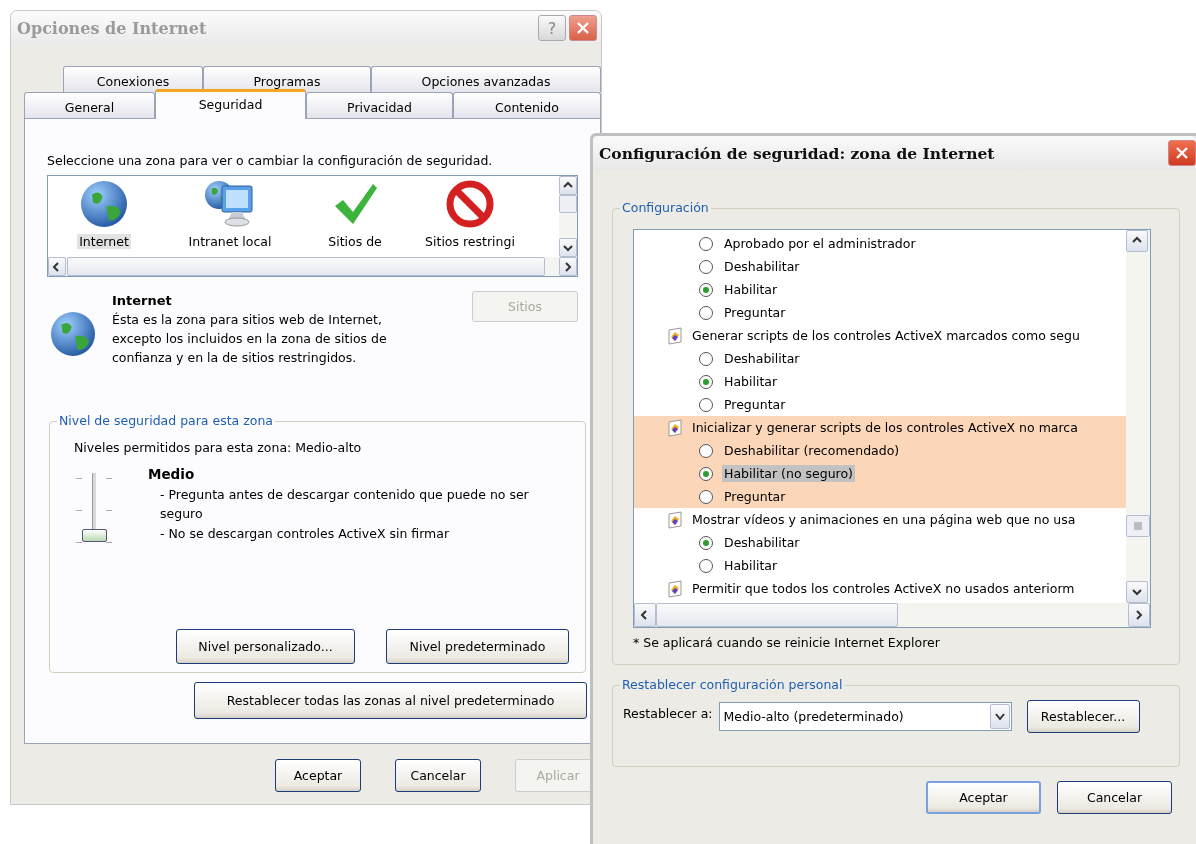 The image size is (1196, 844). What do you see at coordinates (355, 241) in the screenshot?
I see `zone-item: Sitios de` at bounding box center [355, 241].